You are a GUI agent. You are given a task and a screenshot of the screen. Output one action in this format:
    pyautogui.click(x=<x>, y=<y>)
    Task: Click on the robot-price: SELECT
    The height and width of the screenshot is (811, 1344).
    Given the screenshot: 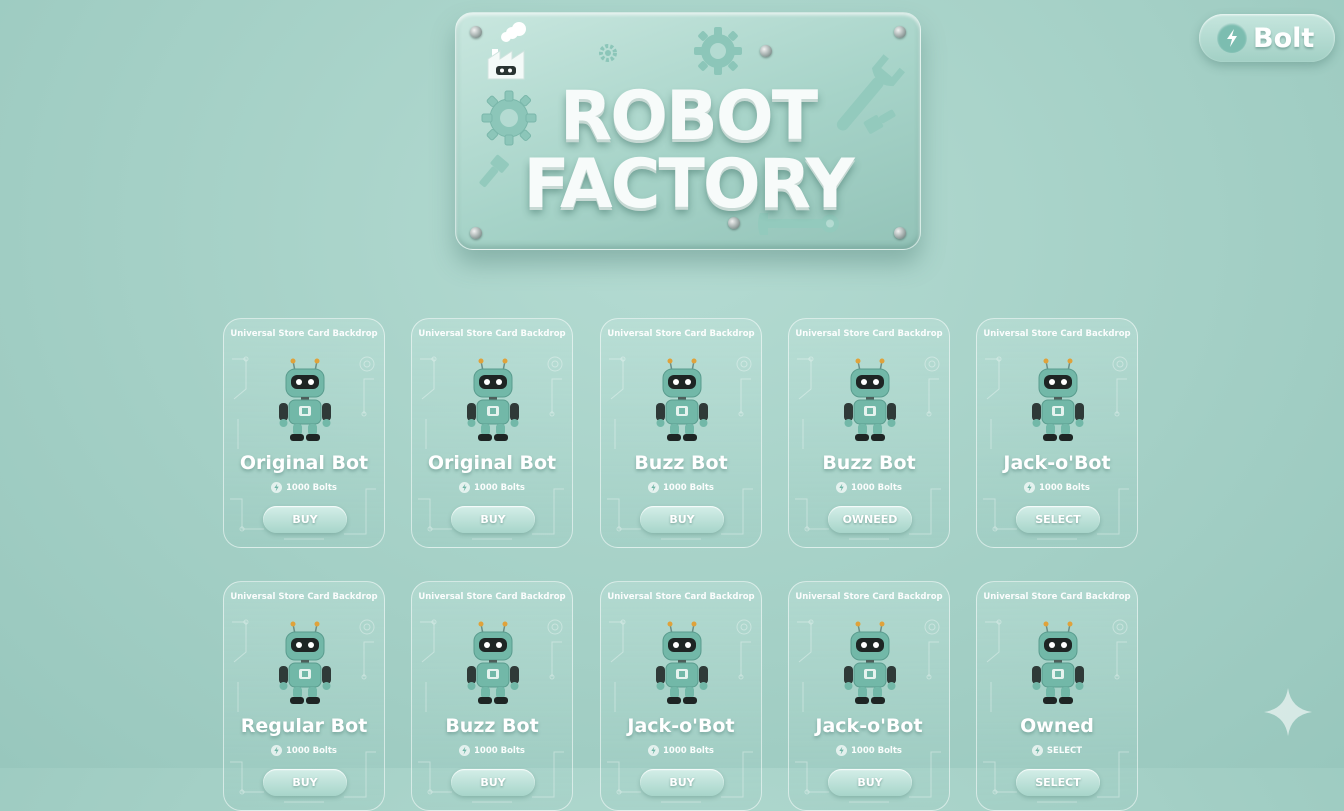 What is the action you would take?
    pyautogui.click(x=1057, y=750)
    